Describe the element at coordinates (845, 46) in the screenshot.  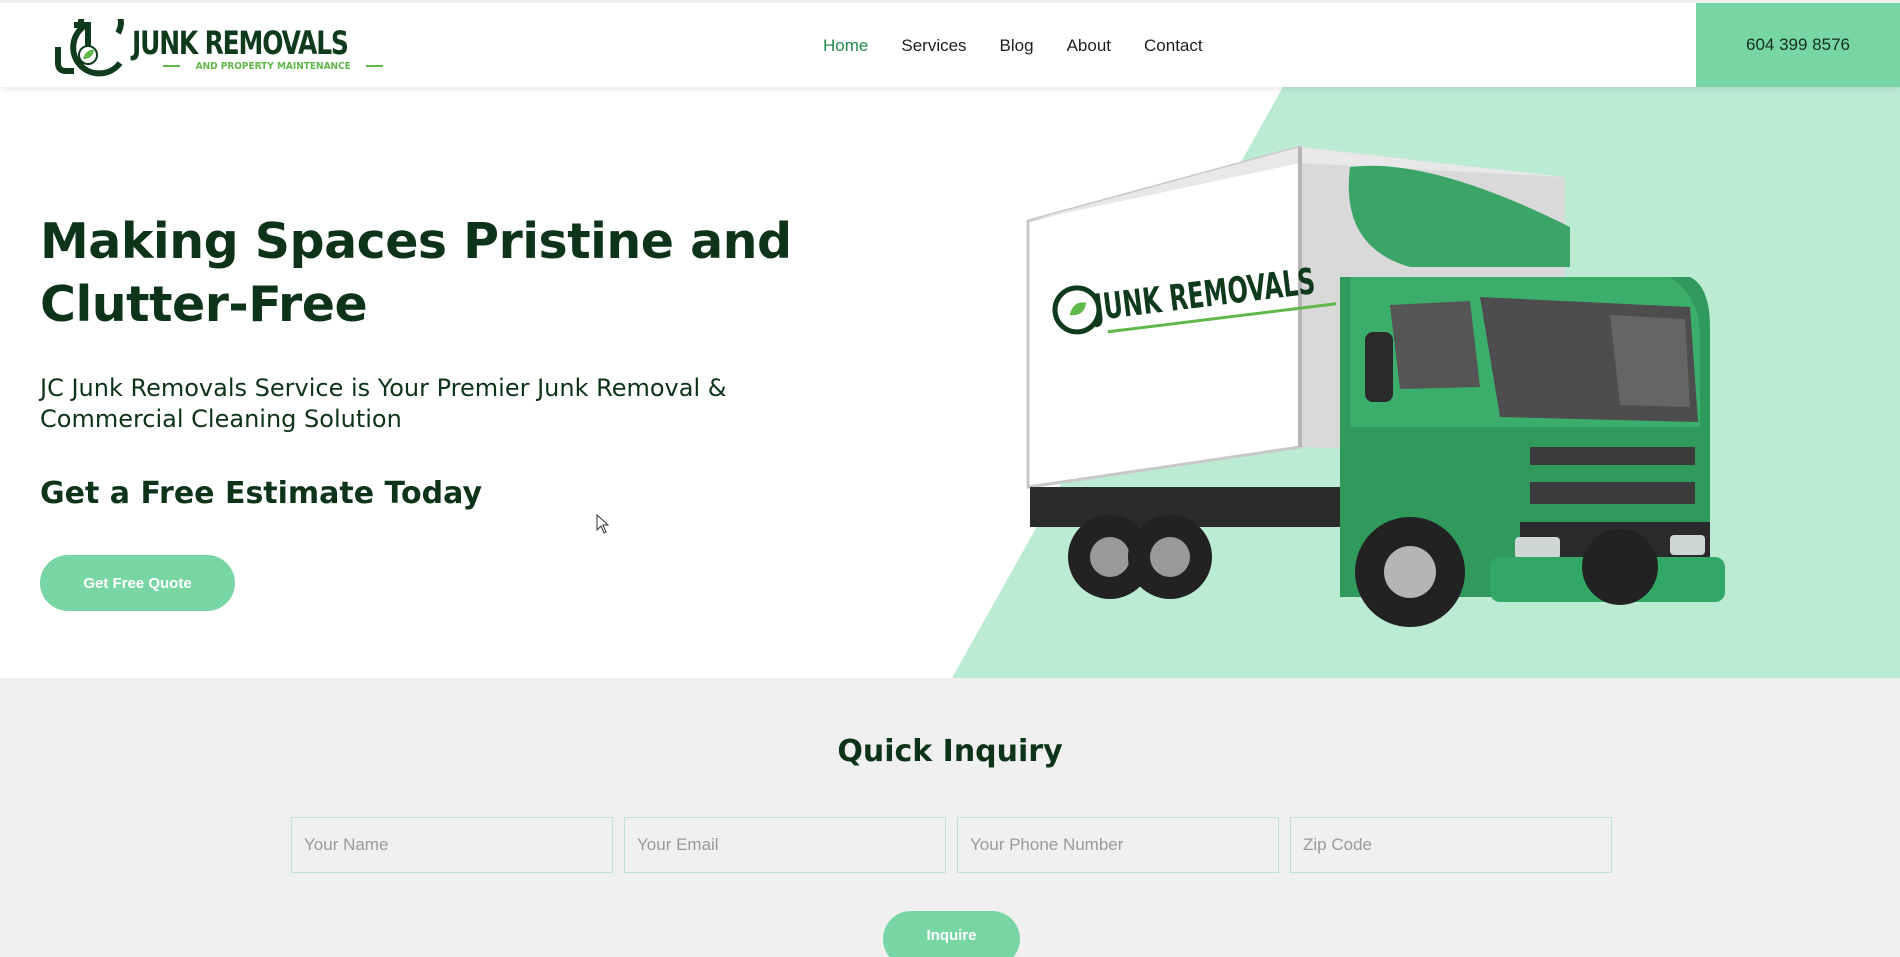
I see `nav-home: Home` at that location.